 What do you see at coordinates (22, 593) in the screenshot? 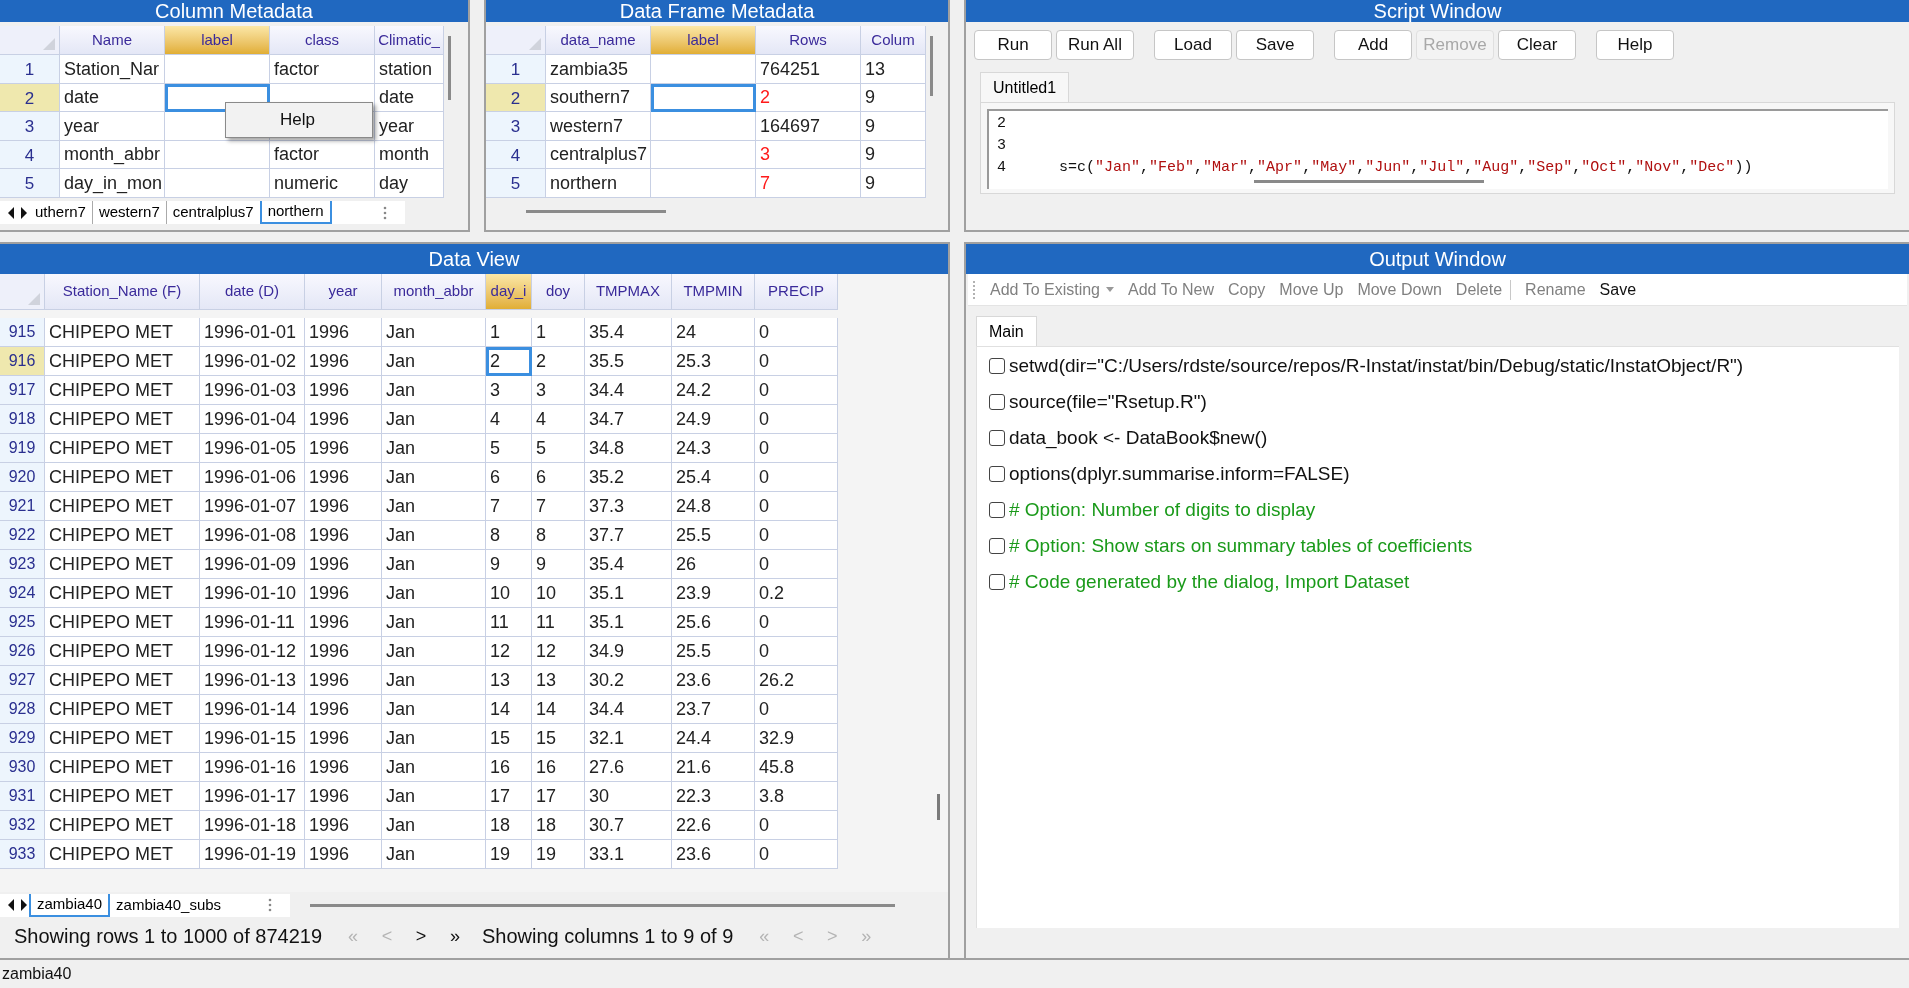
I see `row-header: 924` at bounding box center [22, 593].